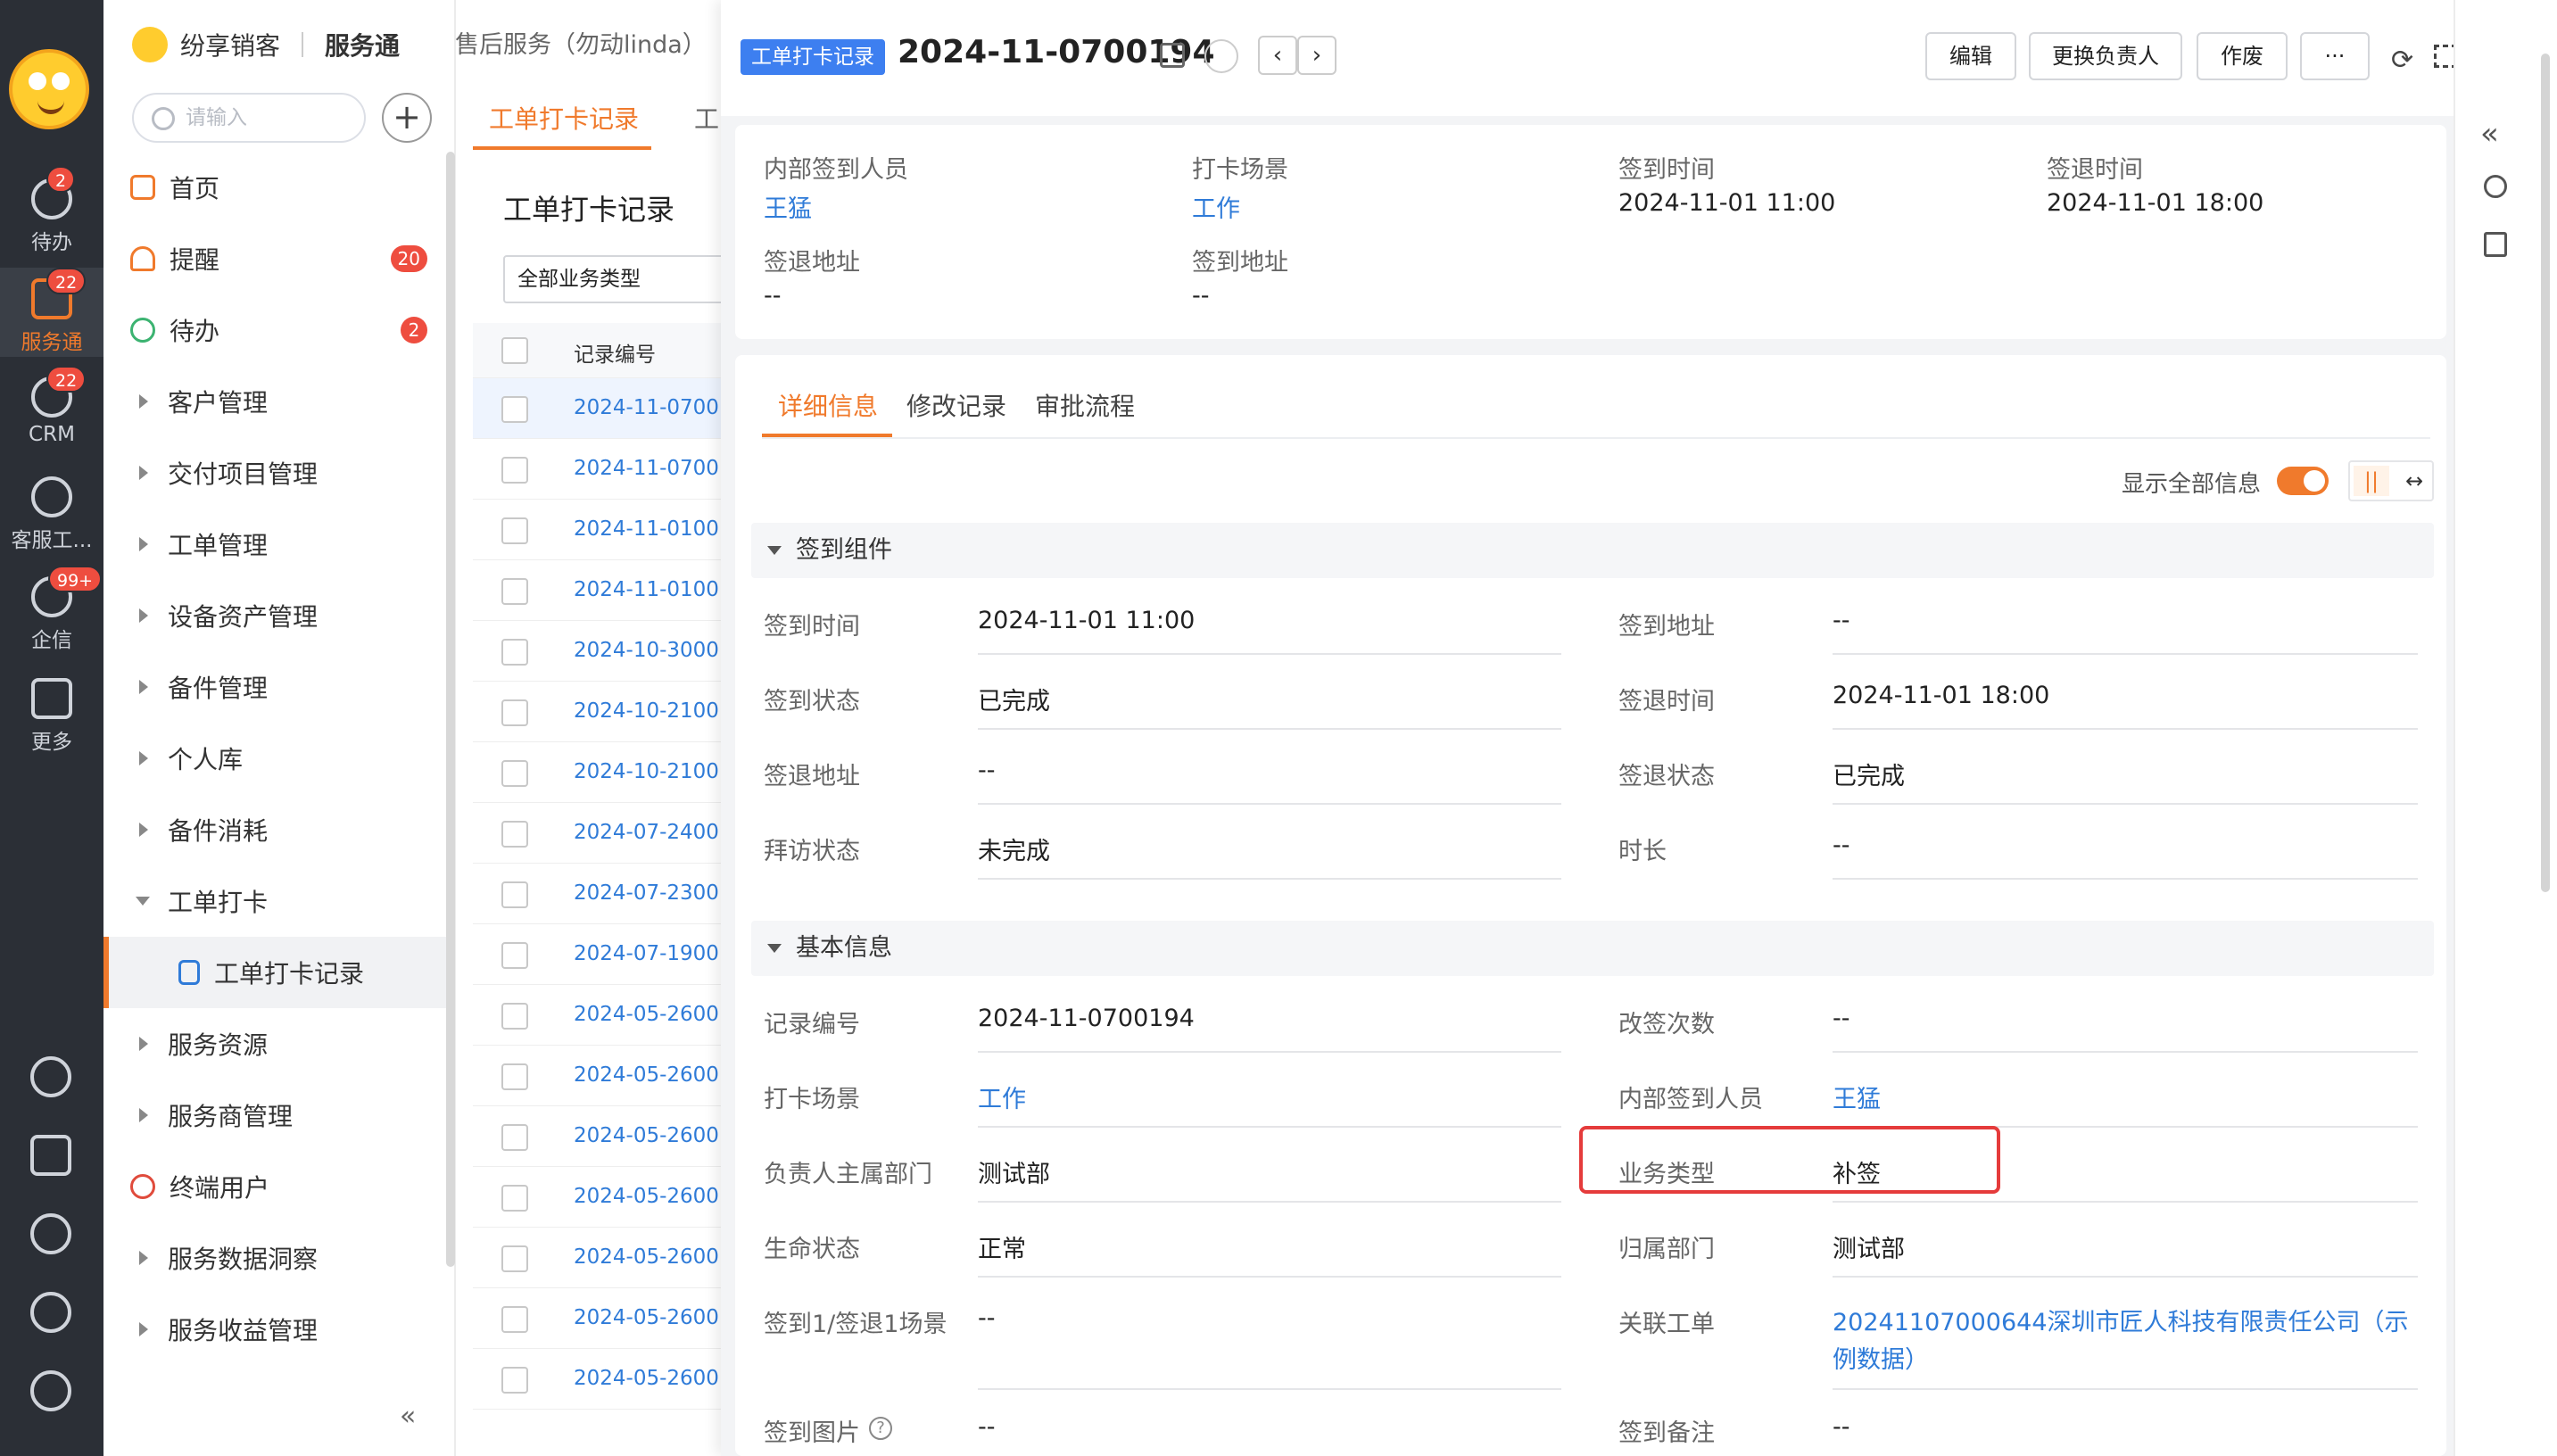  Describe the element at coordinates (67, 380) in the screenshot. I see `rail-badge: 22` at that location.